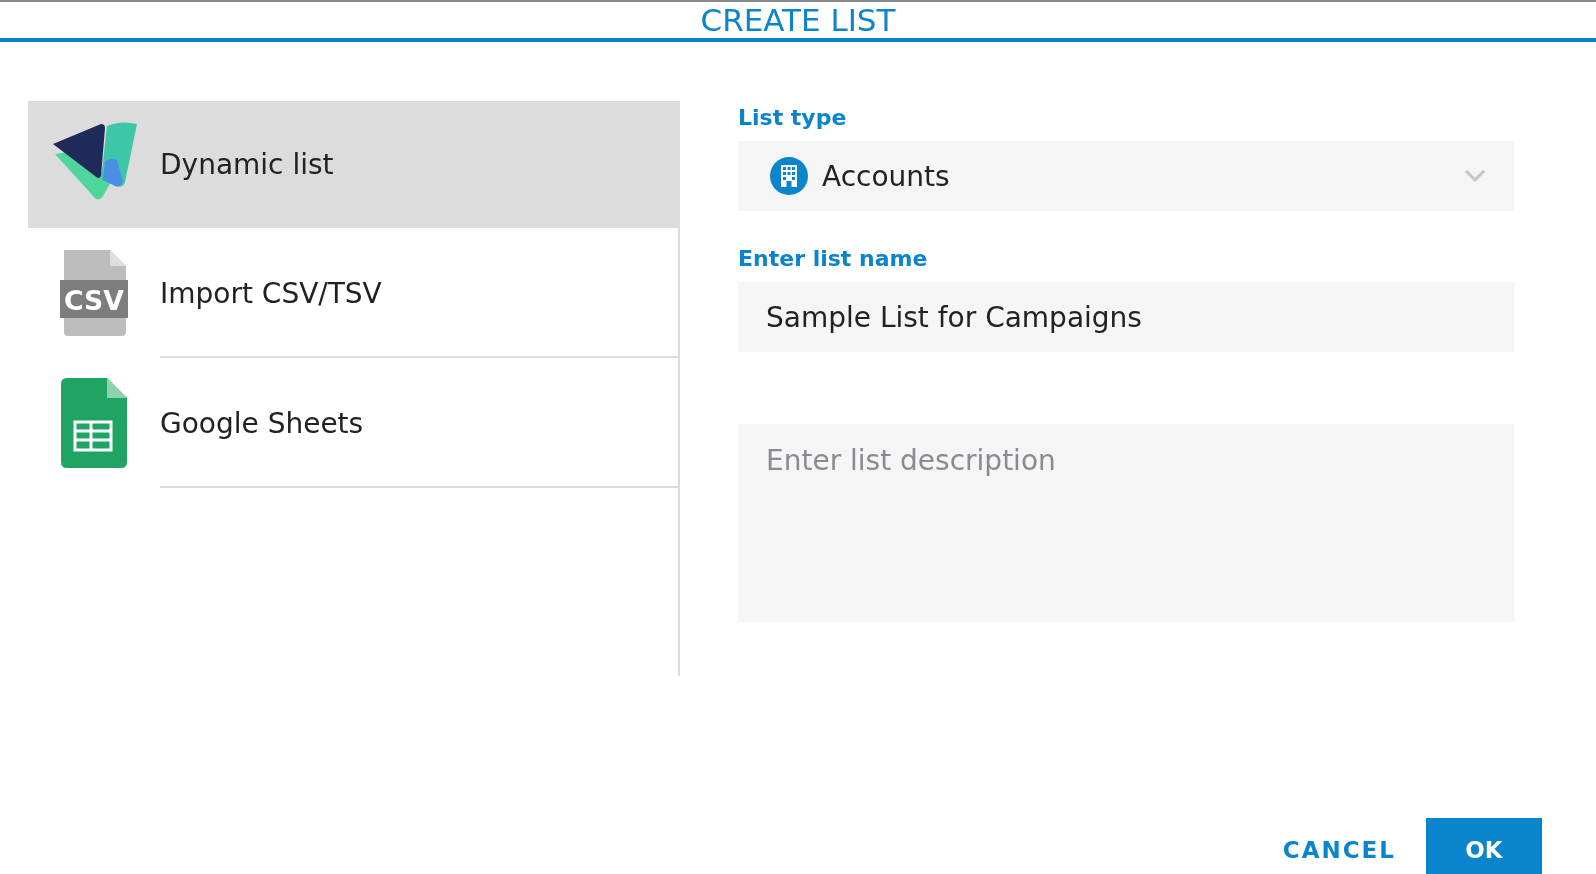  Describe the element at coordinates (1126, 176) in the screenshot. I see `list-type-dropdown: Accounts` at that location.